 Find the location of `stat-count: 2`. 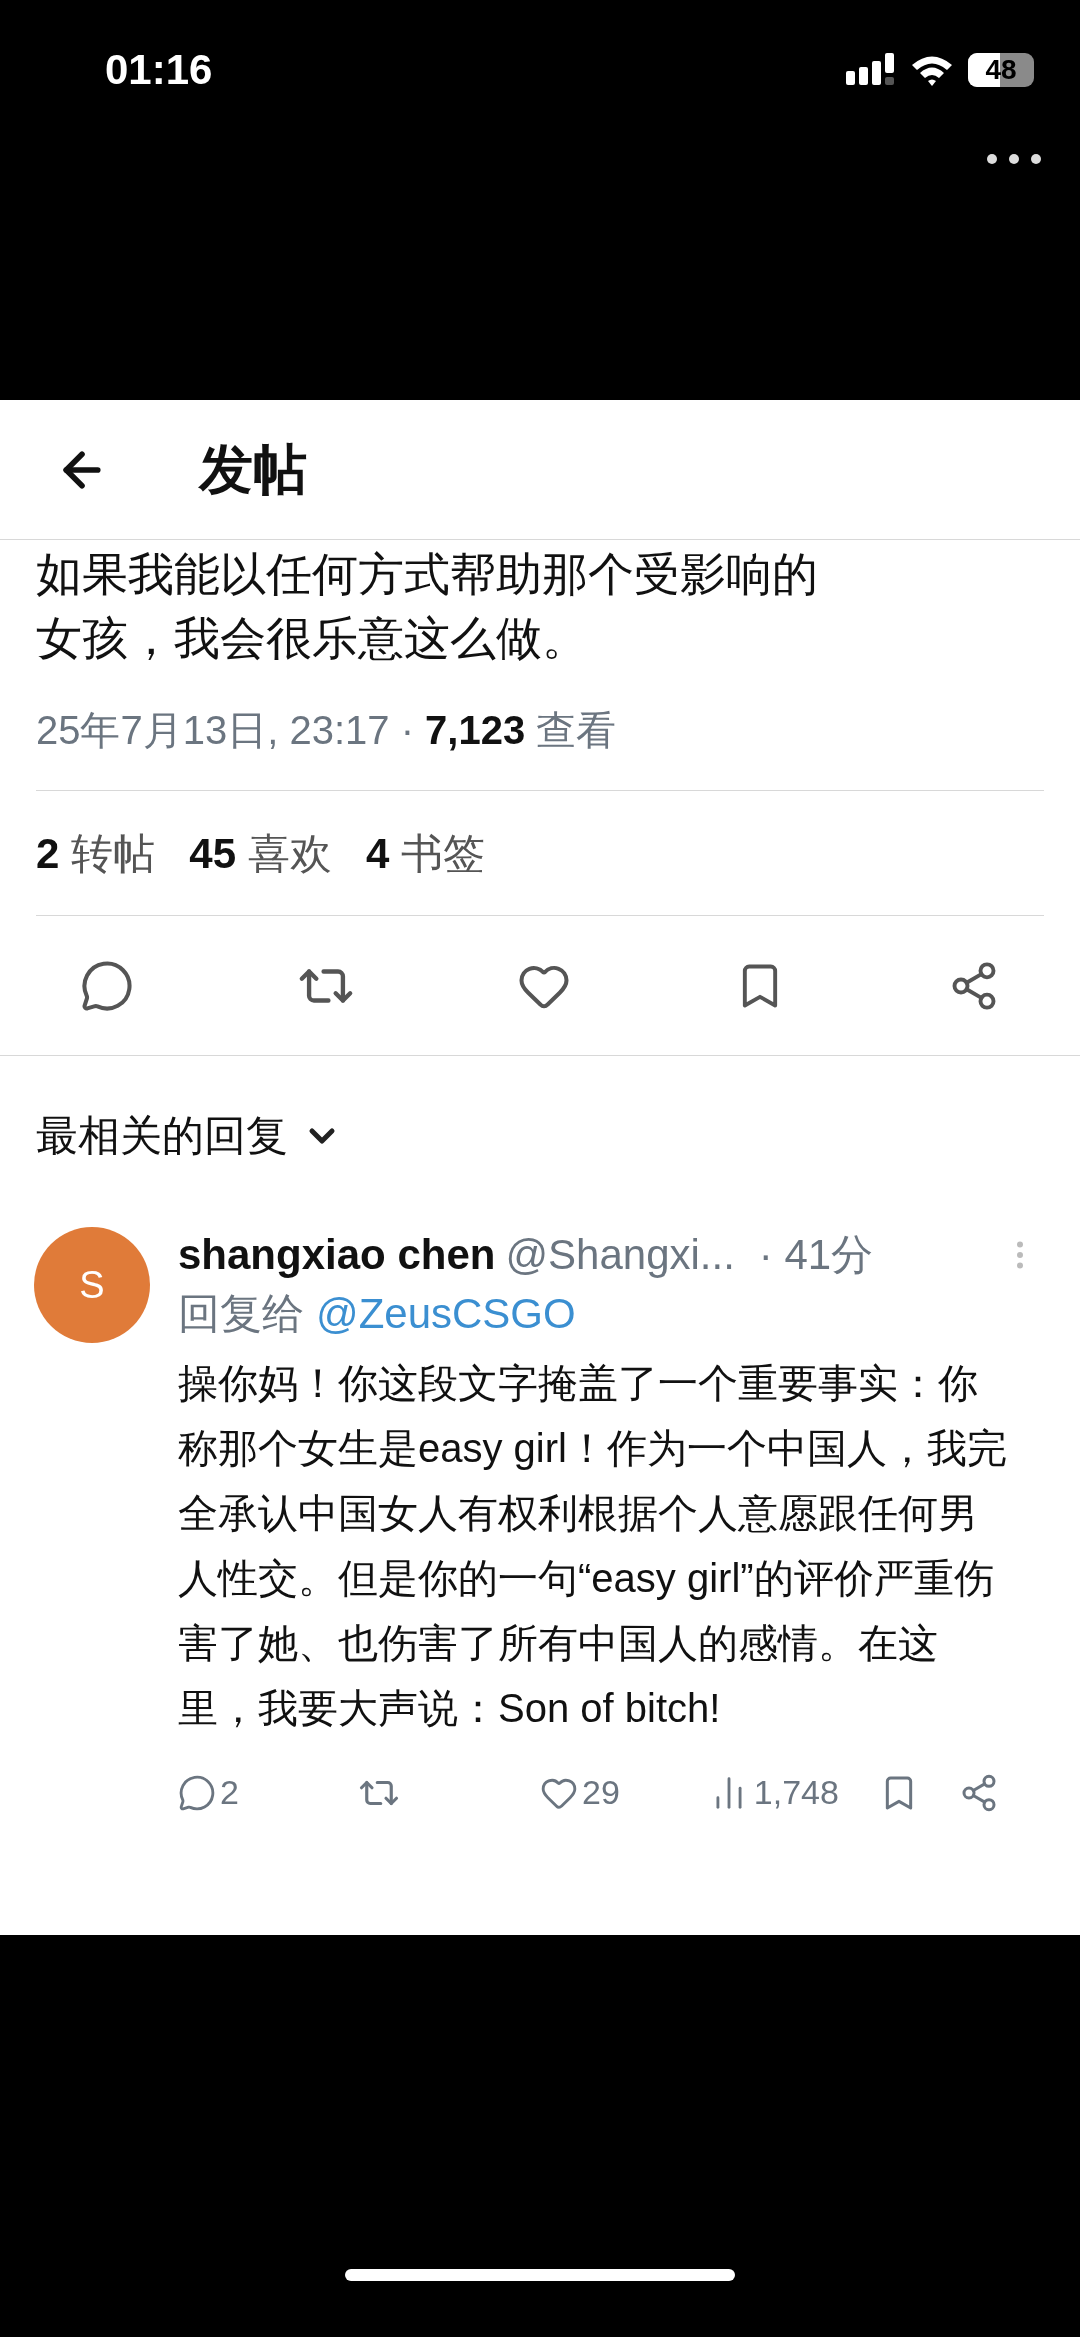

stat-count: 2 is located at coordinates (48, 853).